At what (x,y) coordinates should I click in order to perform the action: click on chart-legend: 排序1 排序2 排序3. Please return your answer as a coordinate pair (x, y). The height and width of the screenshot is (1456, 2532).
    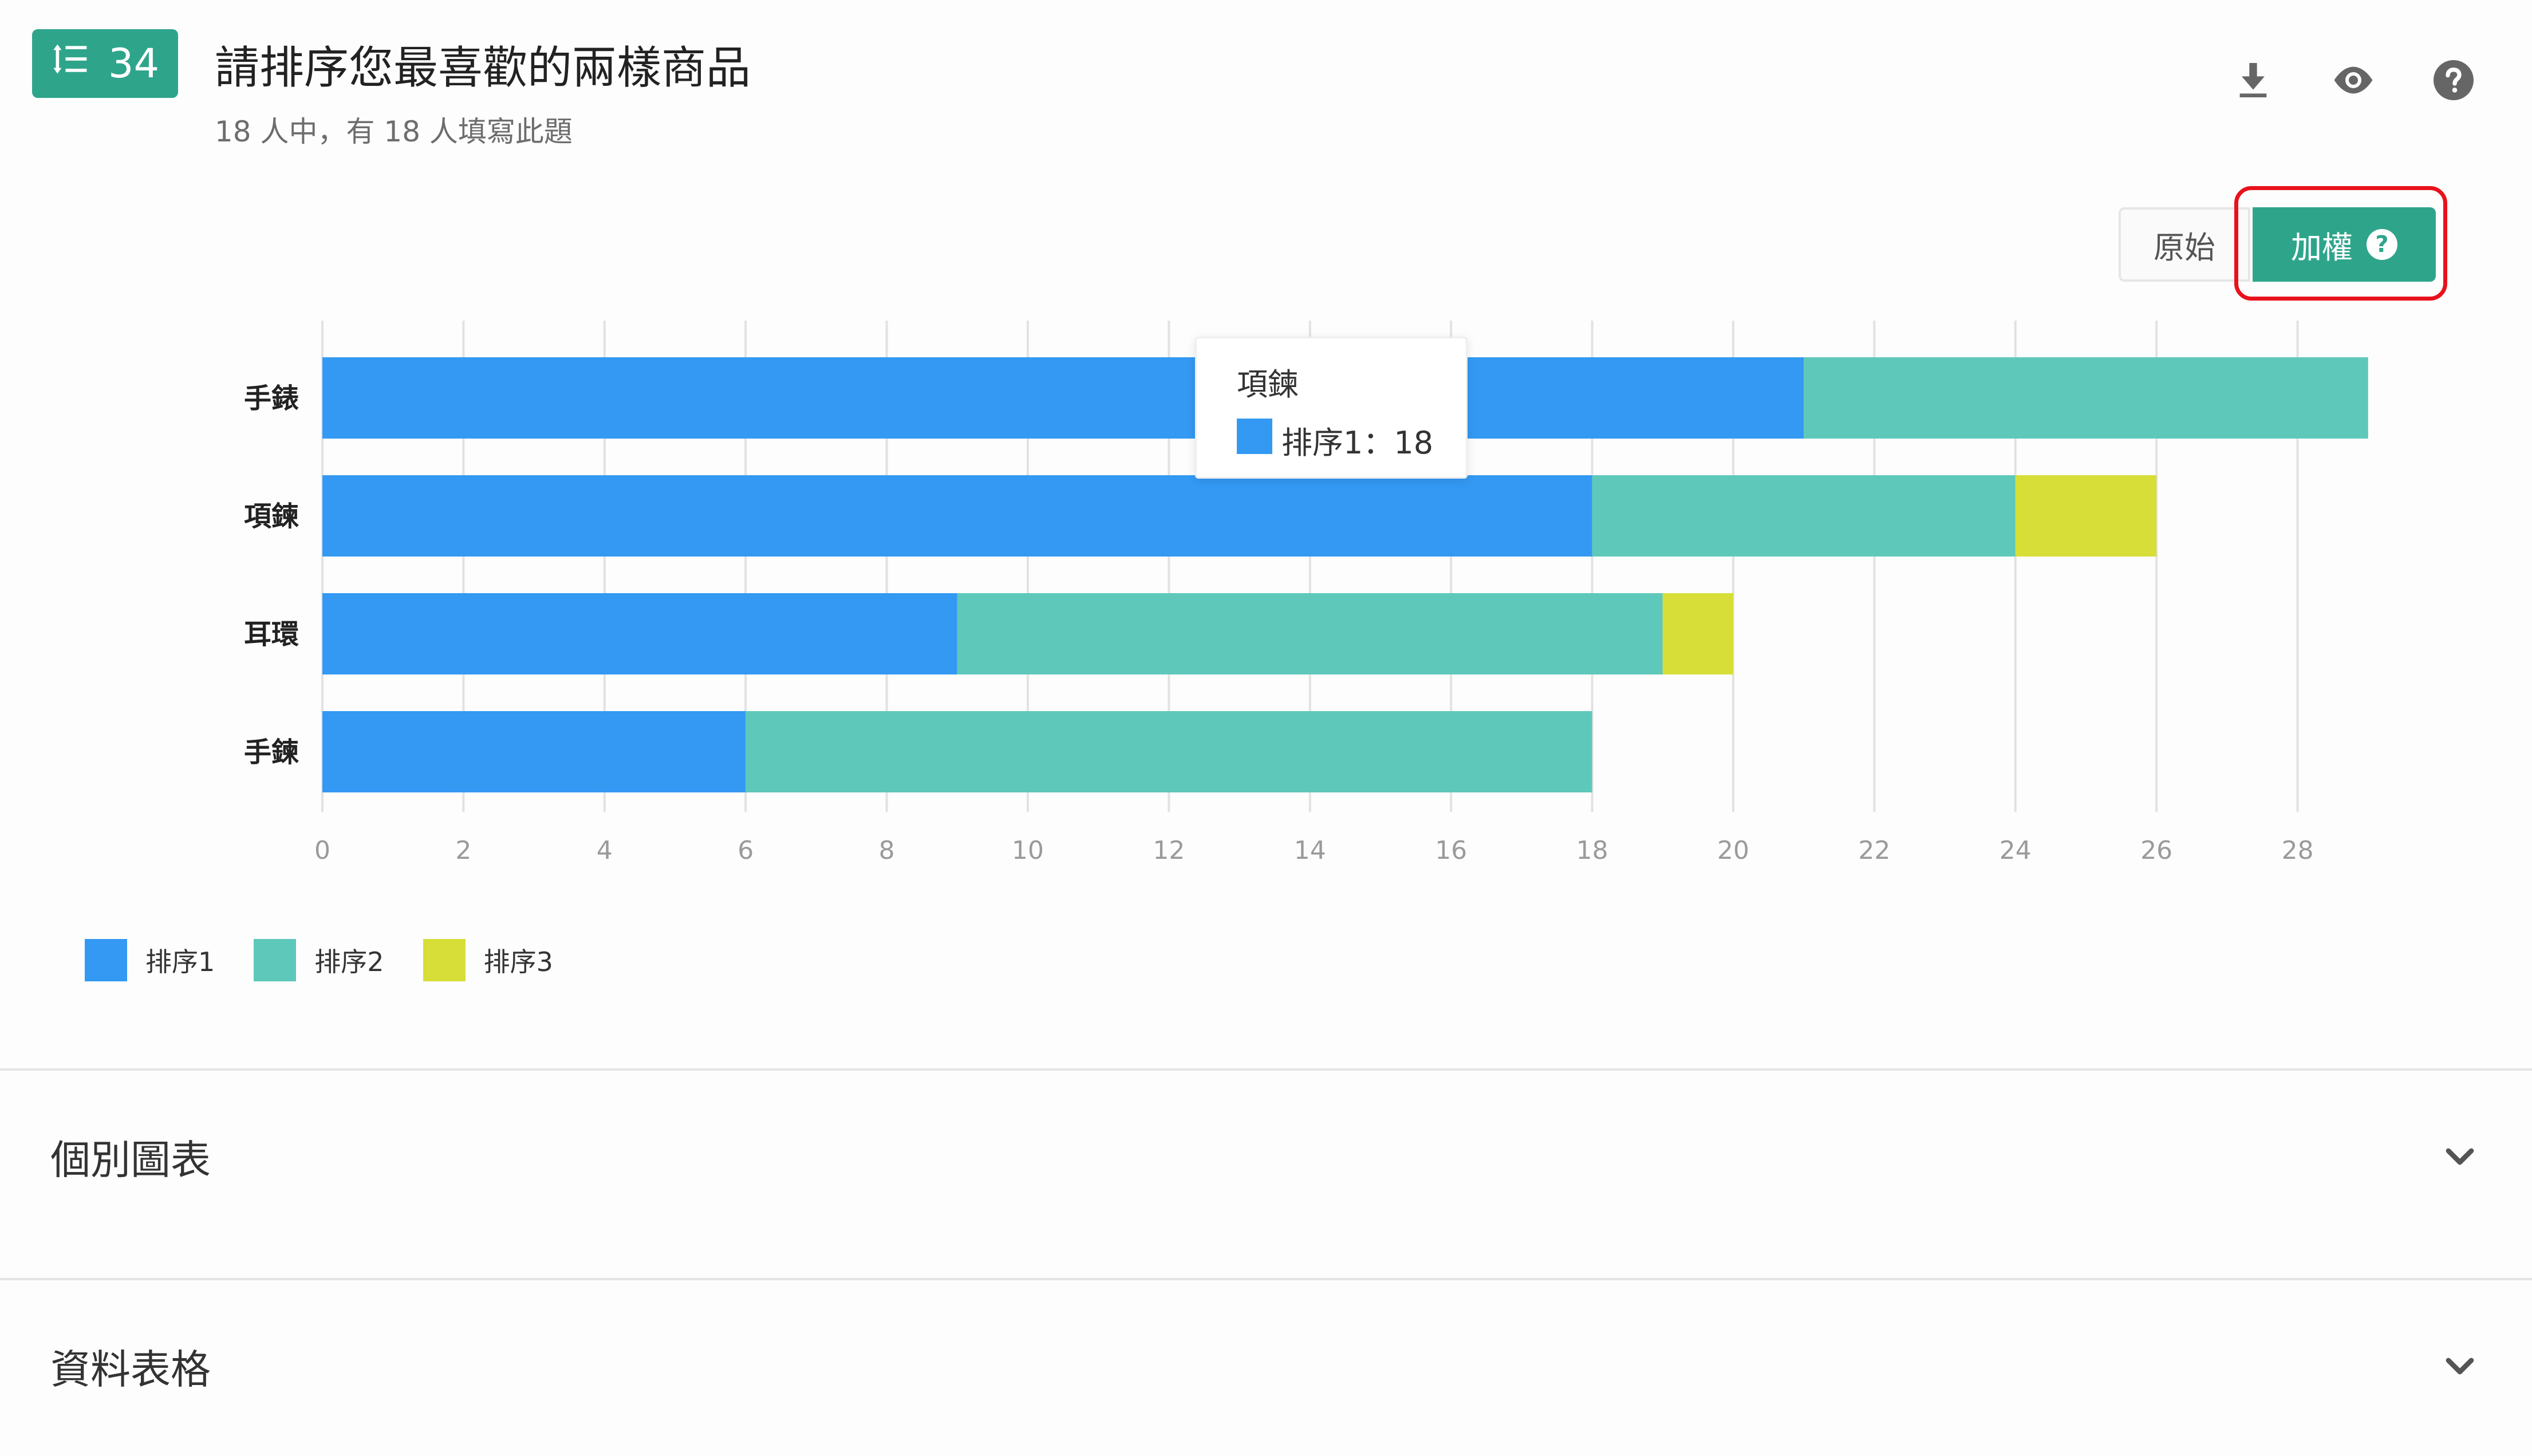
    Looking at the image, I should click on (319, 960).